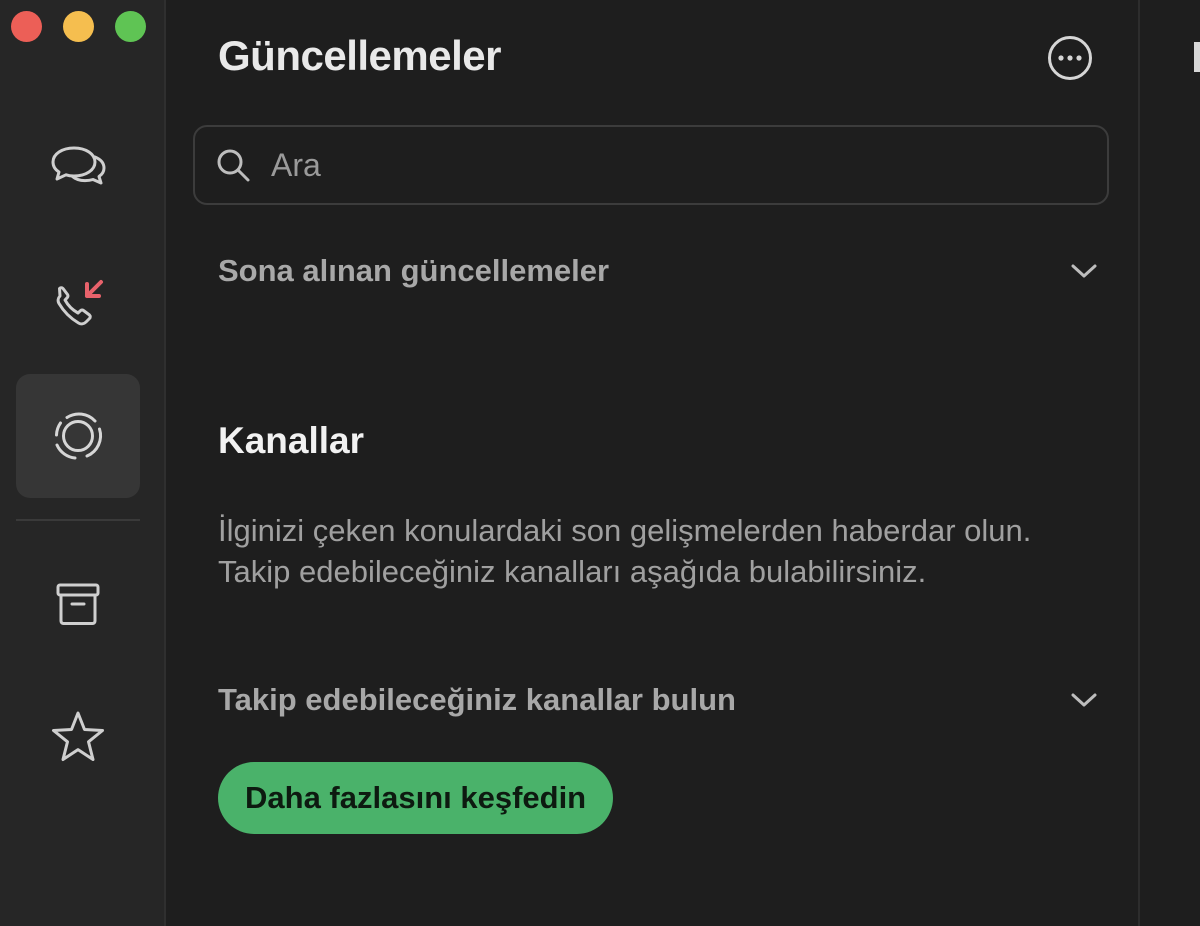 The height and width of the screenshot is (926, 1200). I want to click on recent-updates-row: Sona alınan güncellemeler, so click(658, 271).